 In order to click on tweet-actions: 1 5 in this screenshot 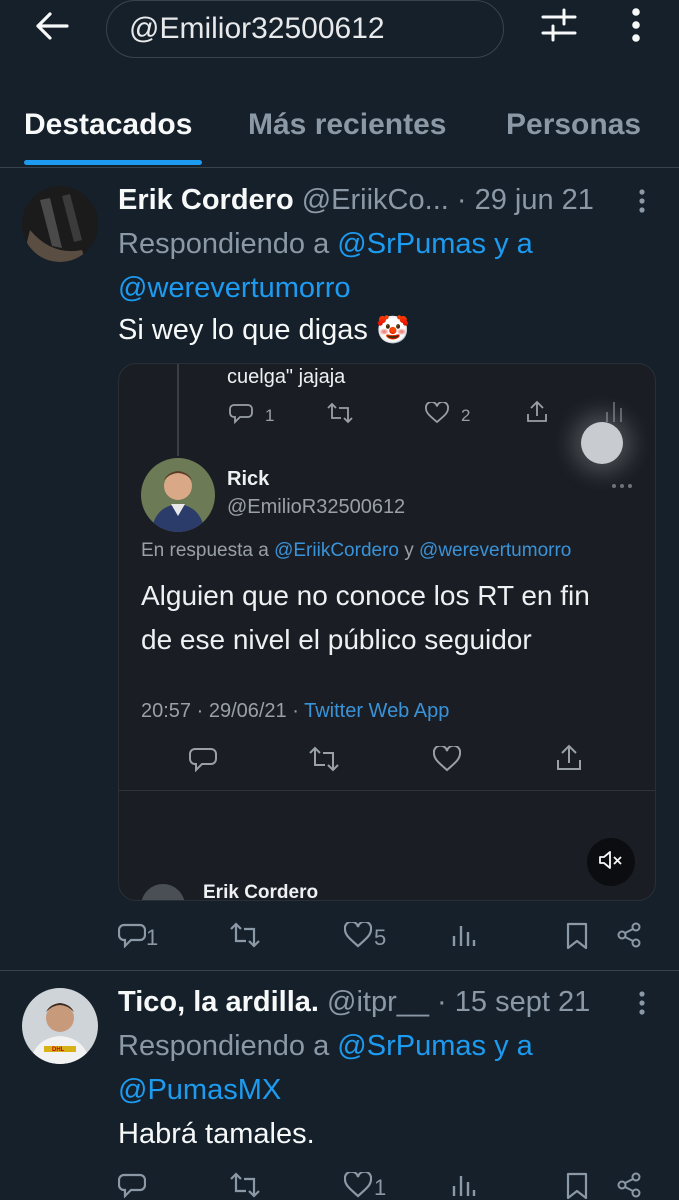, I will do `click(339, 938)`.